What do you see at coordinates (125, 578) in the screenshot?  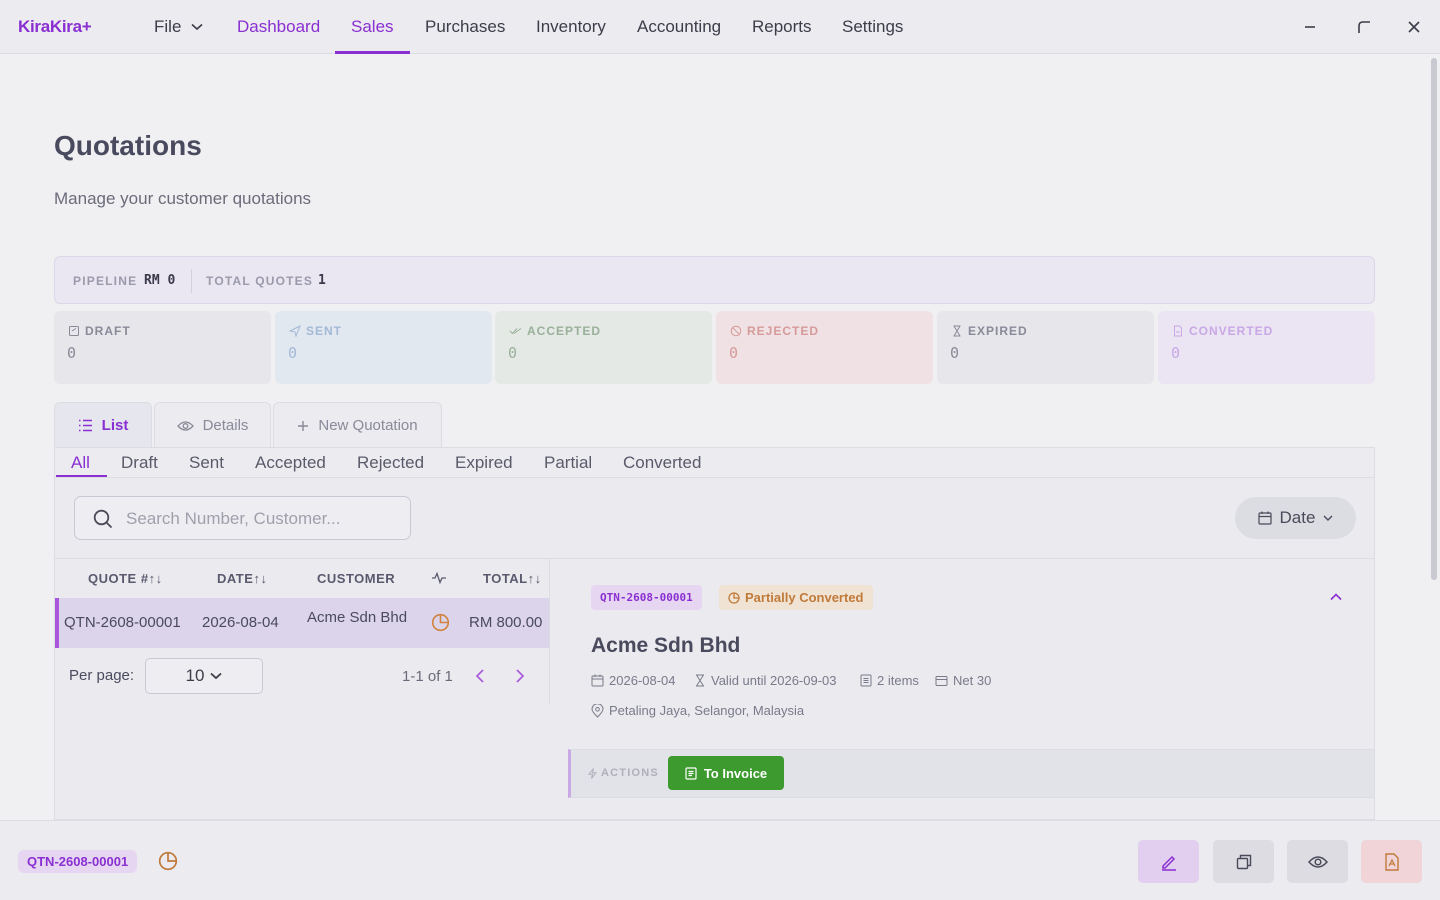 I see `column-header-quote: QUOTE #↑↓` at bounding box center [125, 578].